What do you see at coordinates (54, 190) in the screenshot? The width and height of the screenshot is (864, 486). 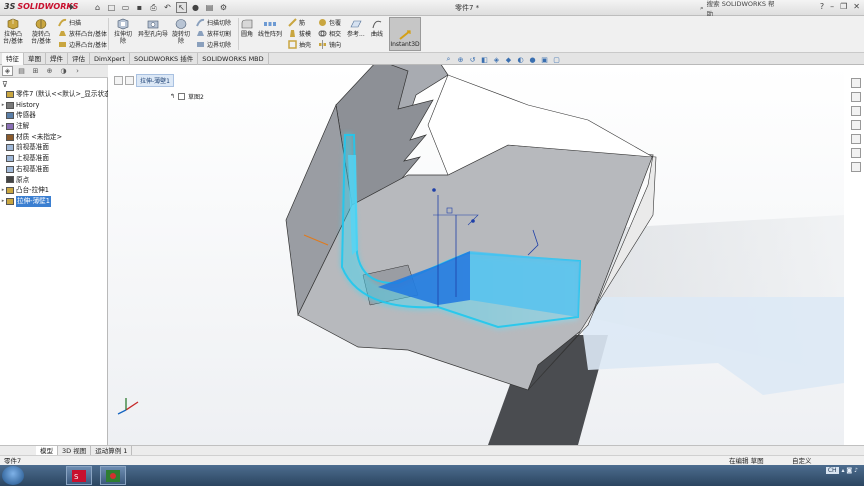 I see `tree-item: ▸ 凸台-拉伸1` at bounding box center [54, 190].